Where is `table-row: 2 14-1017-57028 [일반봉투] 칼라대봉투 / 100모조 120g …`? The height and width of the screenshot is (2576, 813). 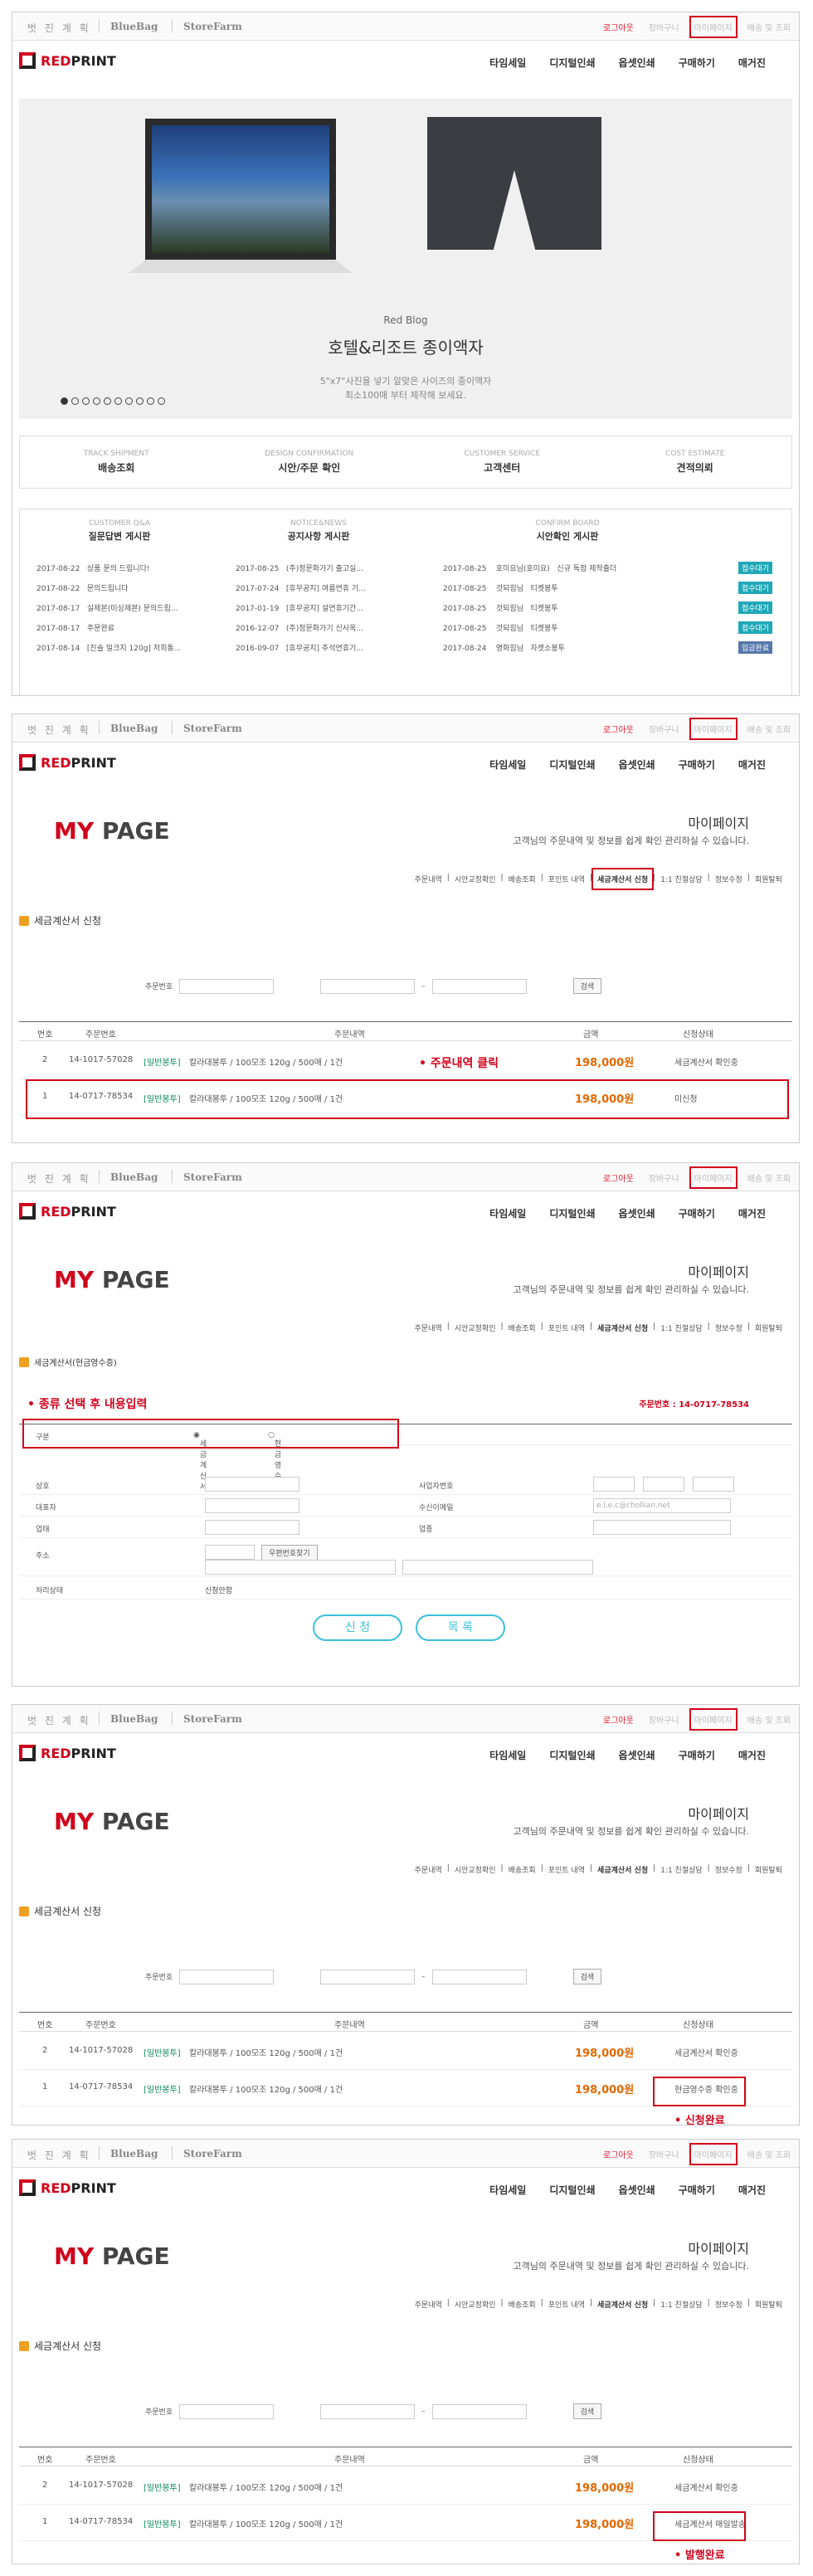
table-row: 2 14-1017-57028 [일반봉투] 칼라대봉투 / 100모조 120g … is located at coordinates (406, 1061).